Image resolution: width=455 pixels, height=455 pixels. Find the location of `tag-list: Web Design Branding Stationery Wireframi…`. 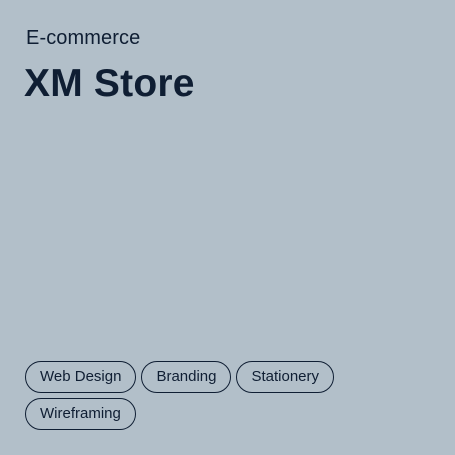

tag-list: Web Design Branding Stationery Wireframi… is located at coordinates (185, 395).